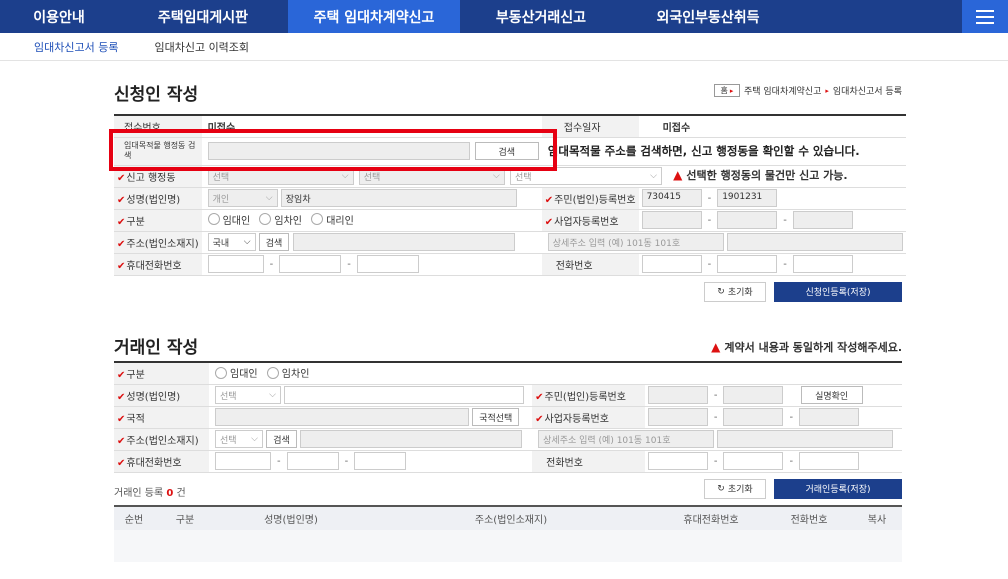 This screenshot has width=1008, height=579. What do you see at coordinates (747, 198) in the screenshot?
I see `rrn-back-input: 1901231` at bounding box center [747, 198].